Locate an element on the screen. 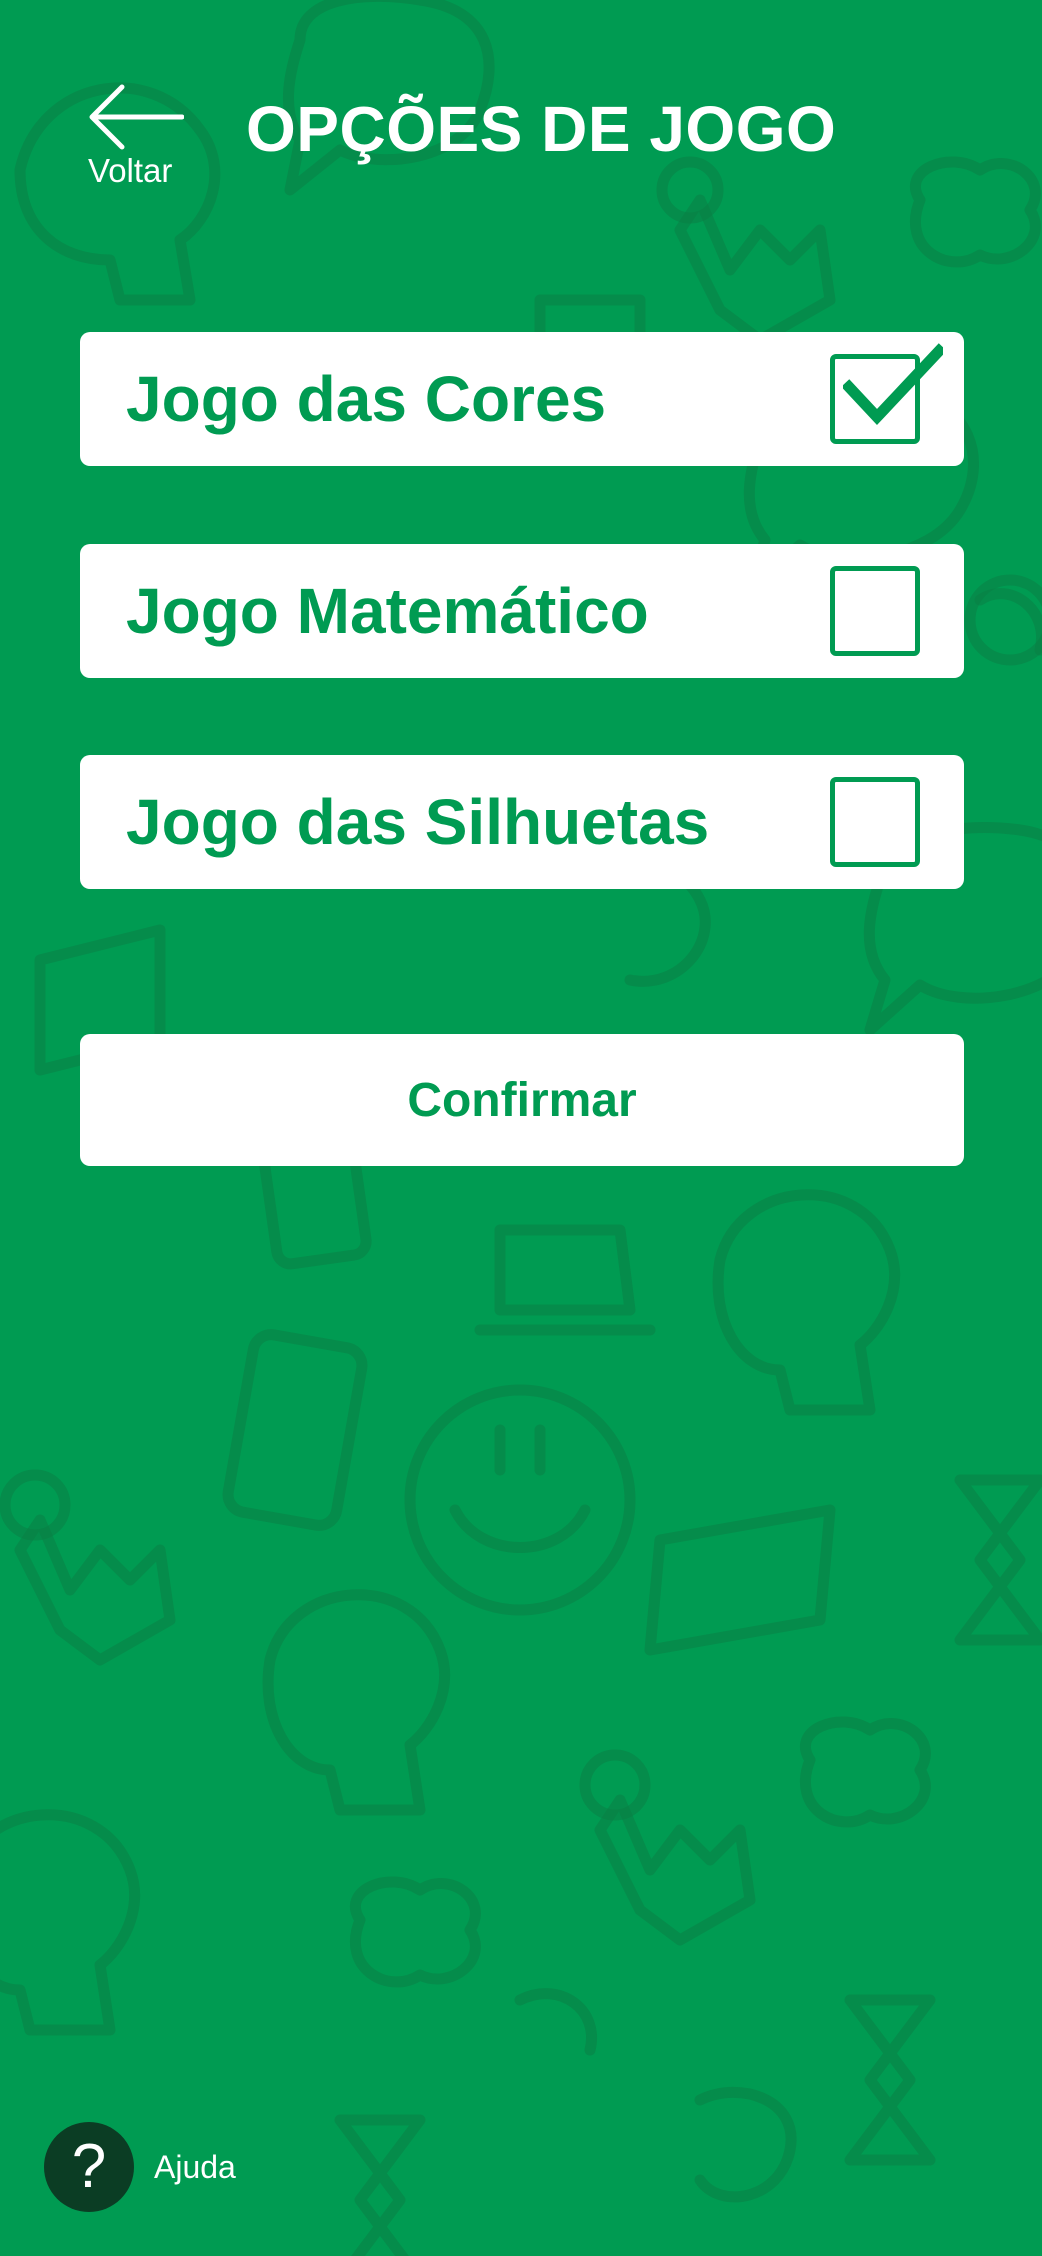 This screenshot has height=2256, width=1042. checkbox-checked is located at coordinates (886, 393).